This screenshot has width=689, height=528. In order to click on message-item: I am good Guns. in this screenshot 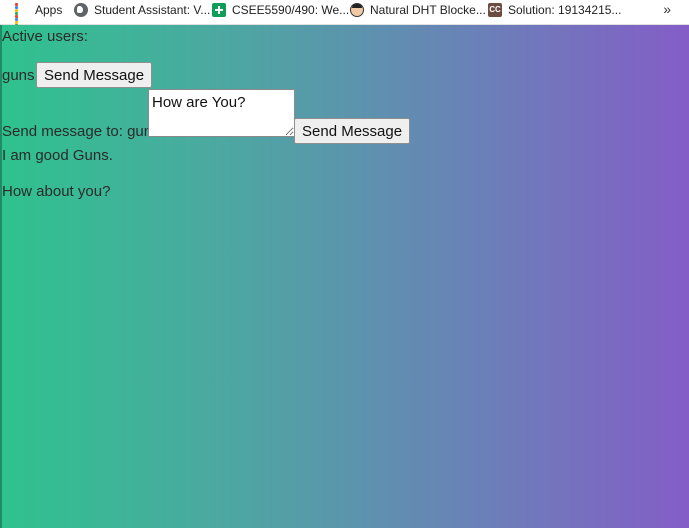, I will do `click(57, 155)`.